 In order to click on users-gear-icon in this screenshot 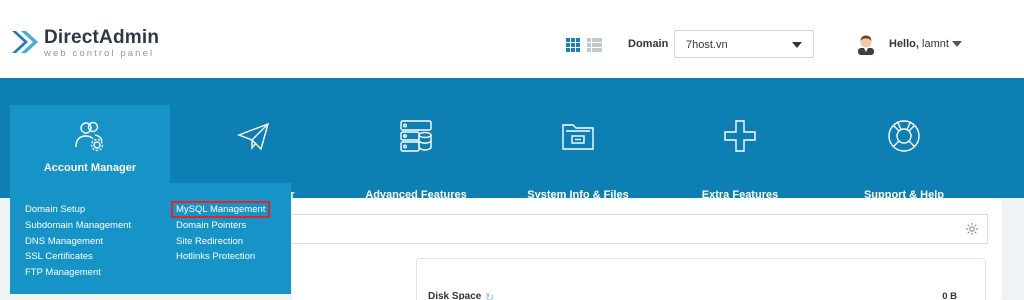, I will do `click(89, 136)`.